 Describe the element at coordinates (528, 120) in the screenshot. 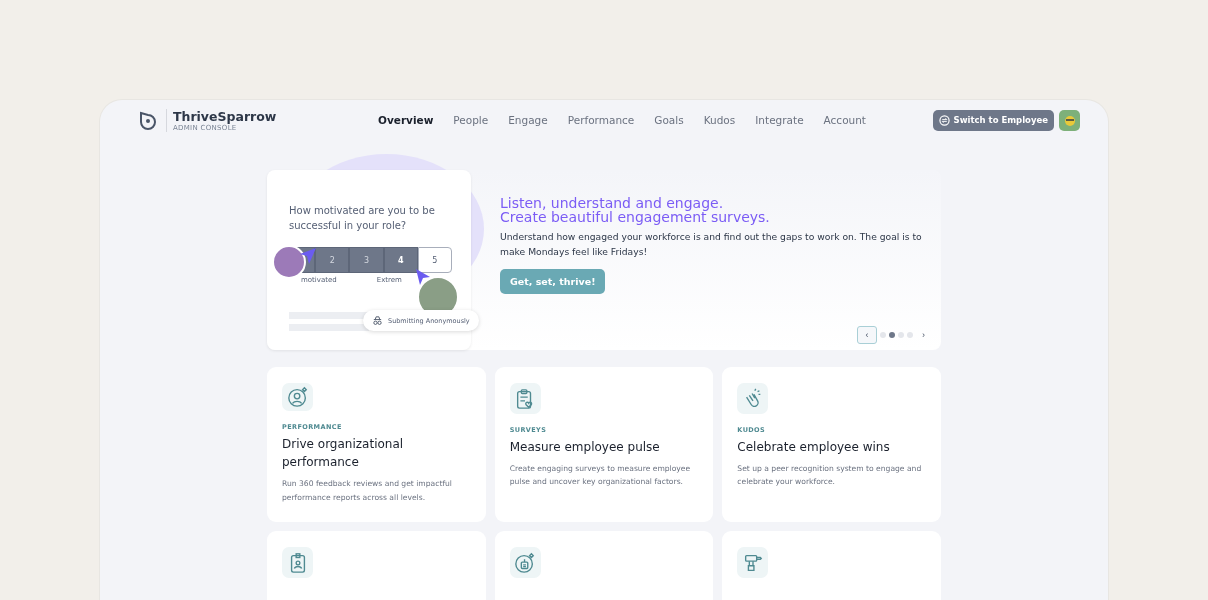

I see `nav-link: Engage` at that location.